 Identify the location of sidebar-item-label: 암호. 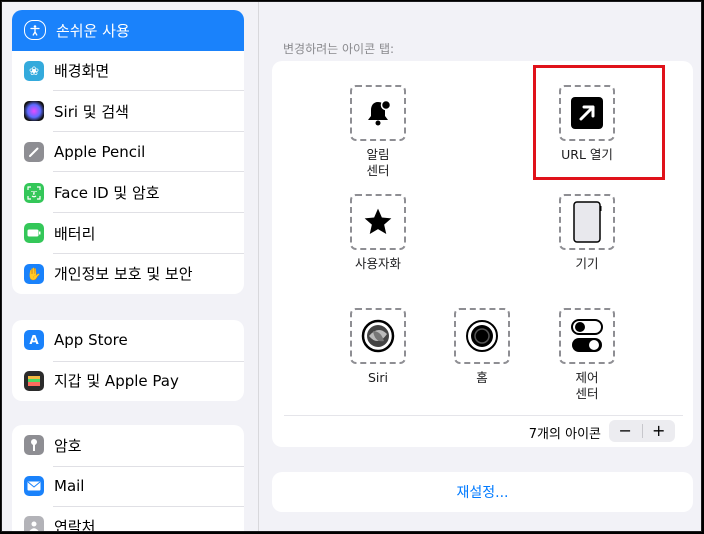
(68, 445).